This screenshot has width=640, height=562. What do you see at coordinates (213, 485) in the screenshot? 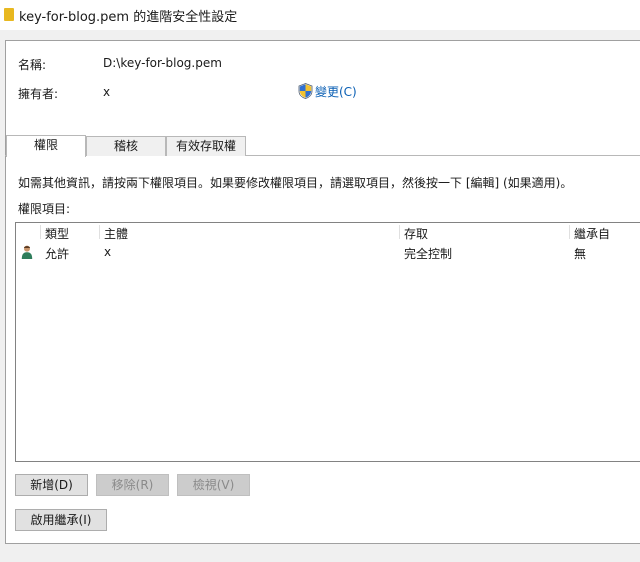
I see `view-button: 檢視(V)` at bounding box center [213, 485].